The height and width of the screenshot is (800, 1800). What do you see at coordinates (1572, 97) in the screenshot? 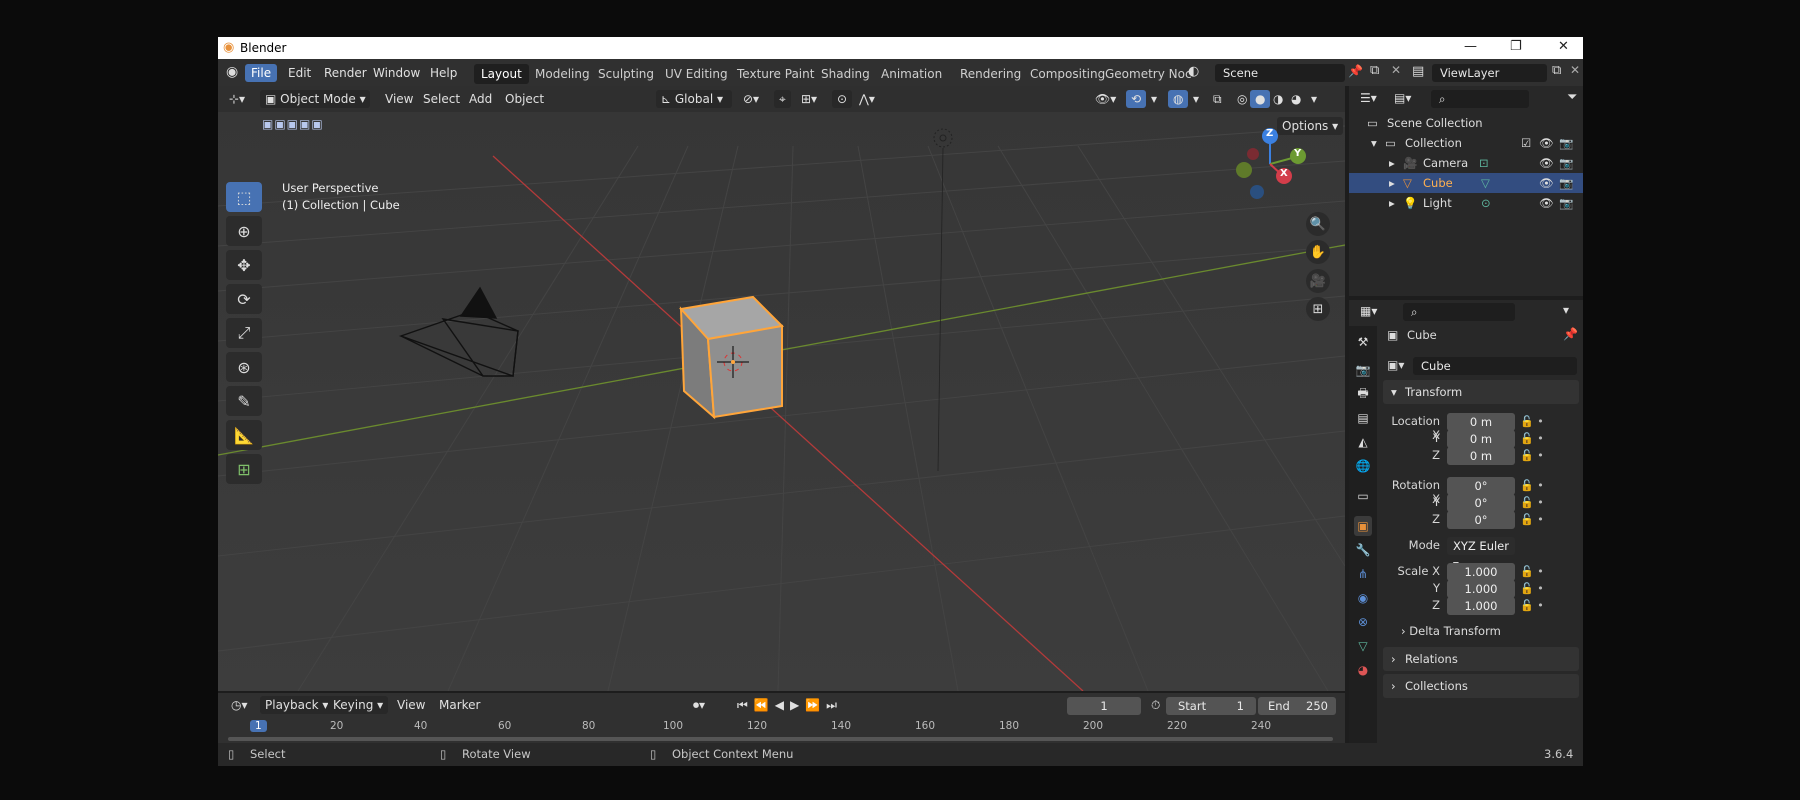
I see `filter-icon: ⏷` at bounding box center [1572, 97].